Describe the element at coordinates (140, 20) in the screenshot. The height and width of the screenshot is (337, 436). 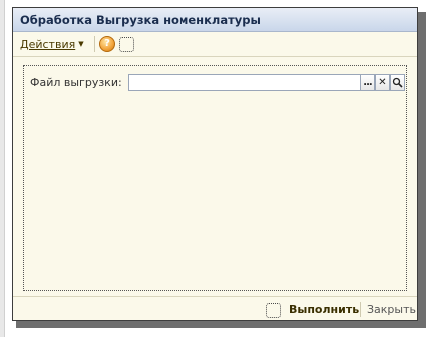
I see `window-title: Обработка Выгрузка номенклатуры` at that location.